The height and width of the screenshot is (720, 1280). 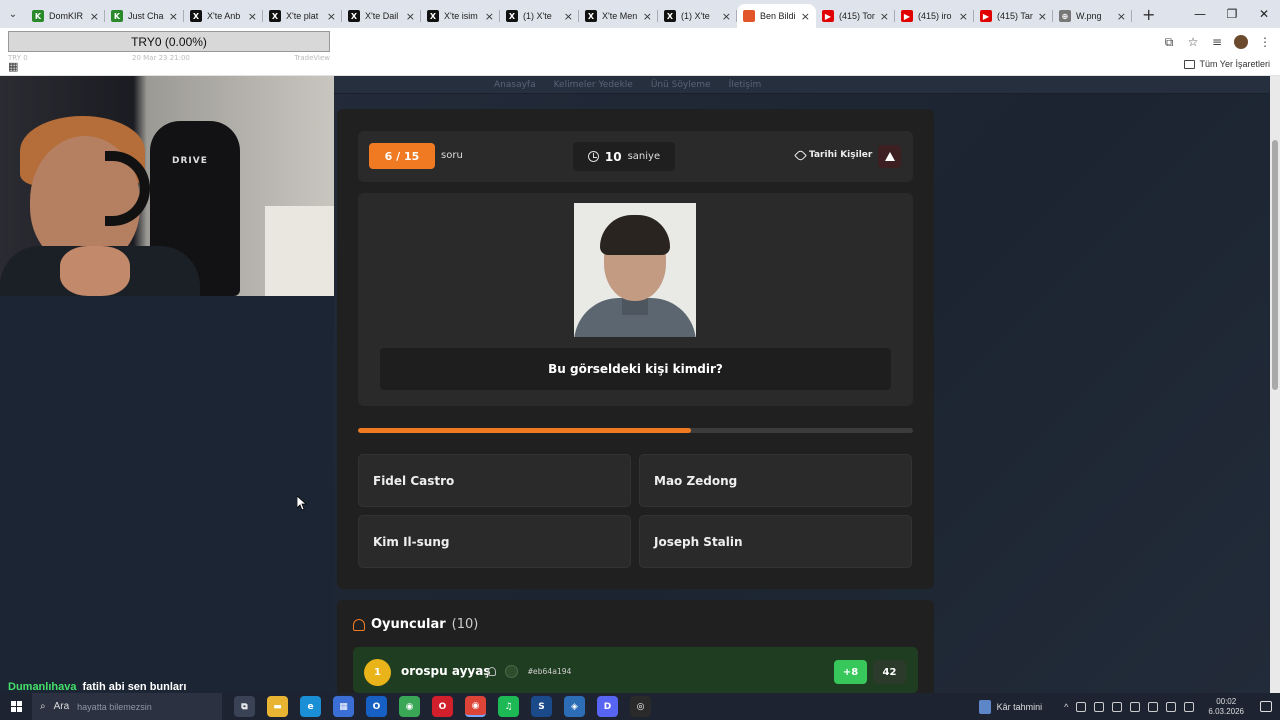 I want to click on taskbar-app-edge-icon: e, so click(x=310, y=706).